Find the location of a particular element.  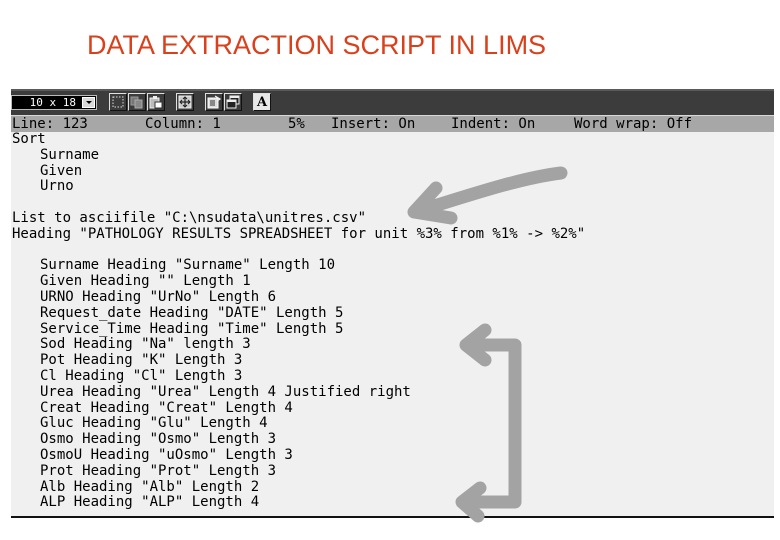

script-line: ALP Heading "ALP" Length 4 is located at coordinates (392, 503).